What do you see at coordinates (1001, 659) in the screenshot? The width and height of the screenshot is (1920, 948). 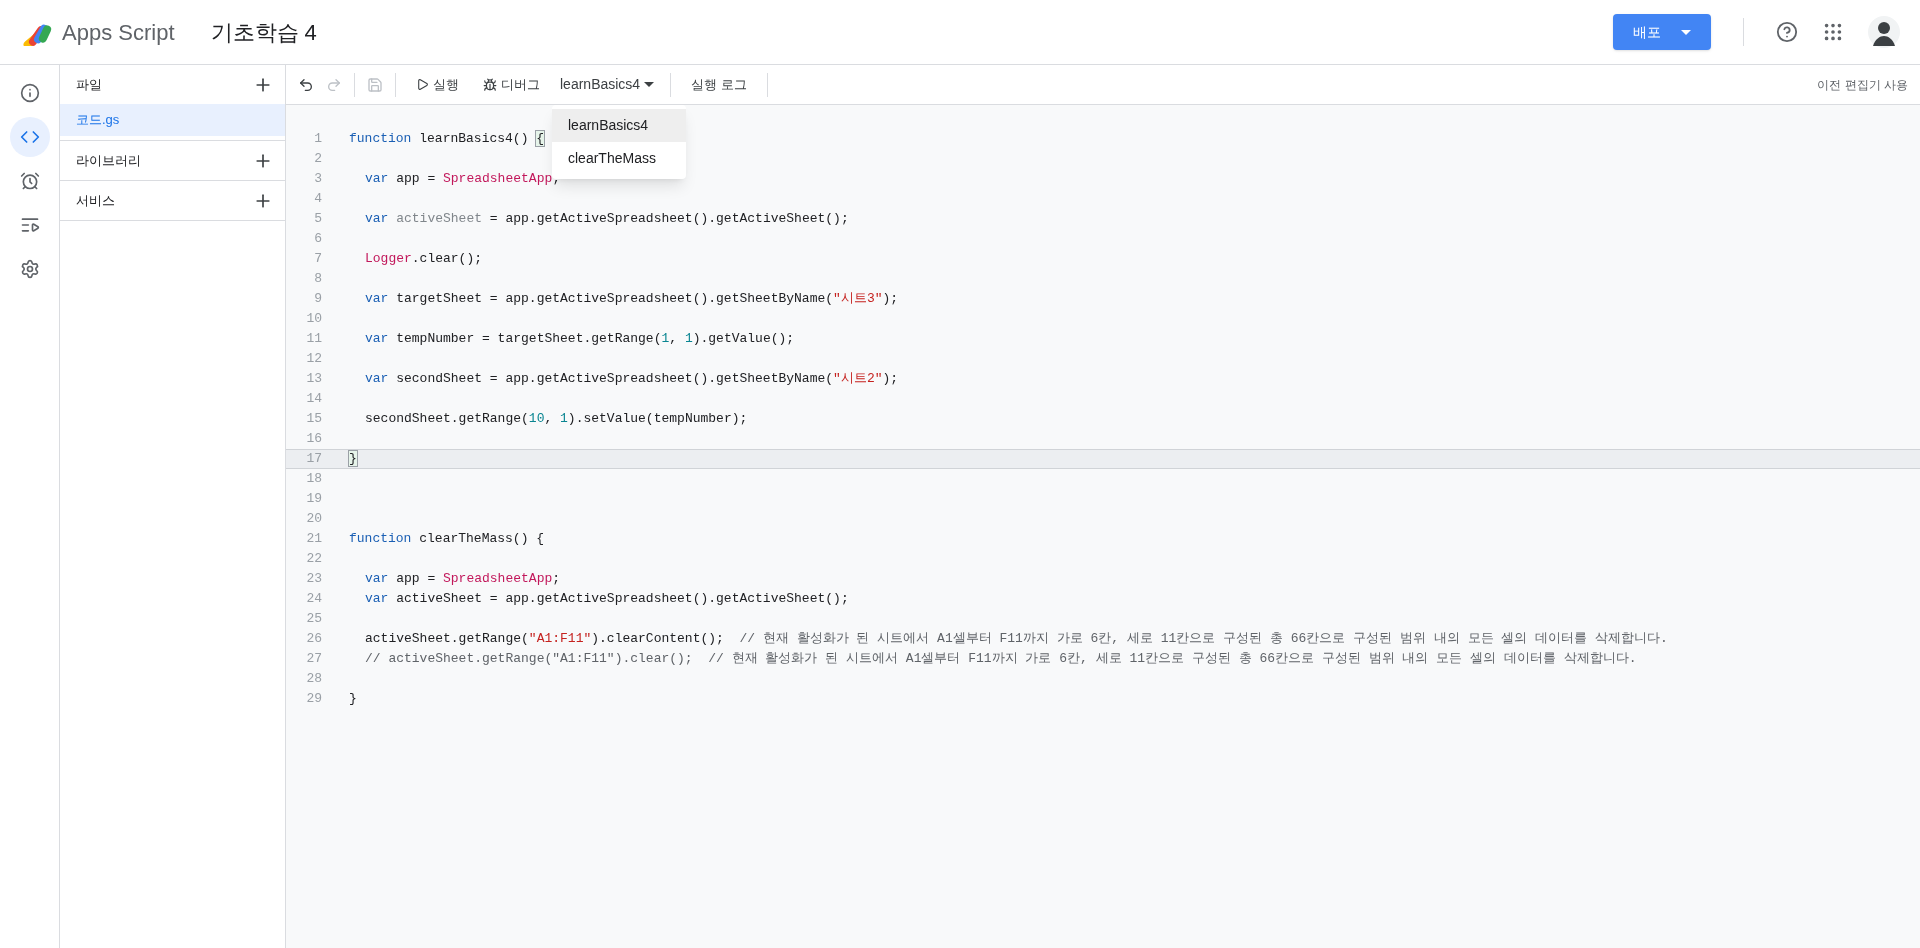 I see `code-line: // activeSheet.getRange("A1:F11").clear(); // 현재 활성화가 된 시트에서 A1셀부터 F11까지 가로 6칸, 세로 11칸으로 구성된 총 66칸으로 구성된 범위 내의 모든 셀의 데이터를 삭제합니다.` at bounding box center [1001, 659].